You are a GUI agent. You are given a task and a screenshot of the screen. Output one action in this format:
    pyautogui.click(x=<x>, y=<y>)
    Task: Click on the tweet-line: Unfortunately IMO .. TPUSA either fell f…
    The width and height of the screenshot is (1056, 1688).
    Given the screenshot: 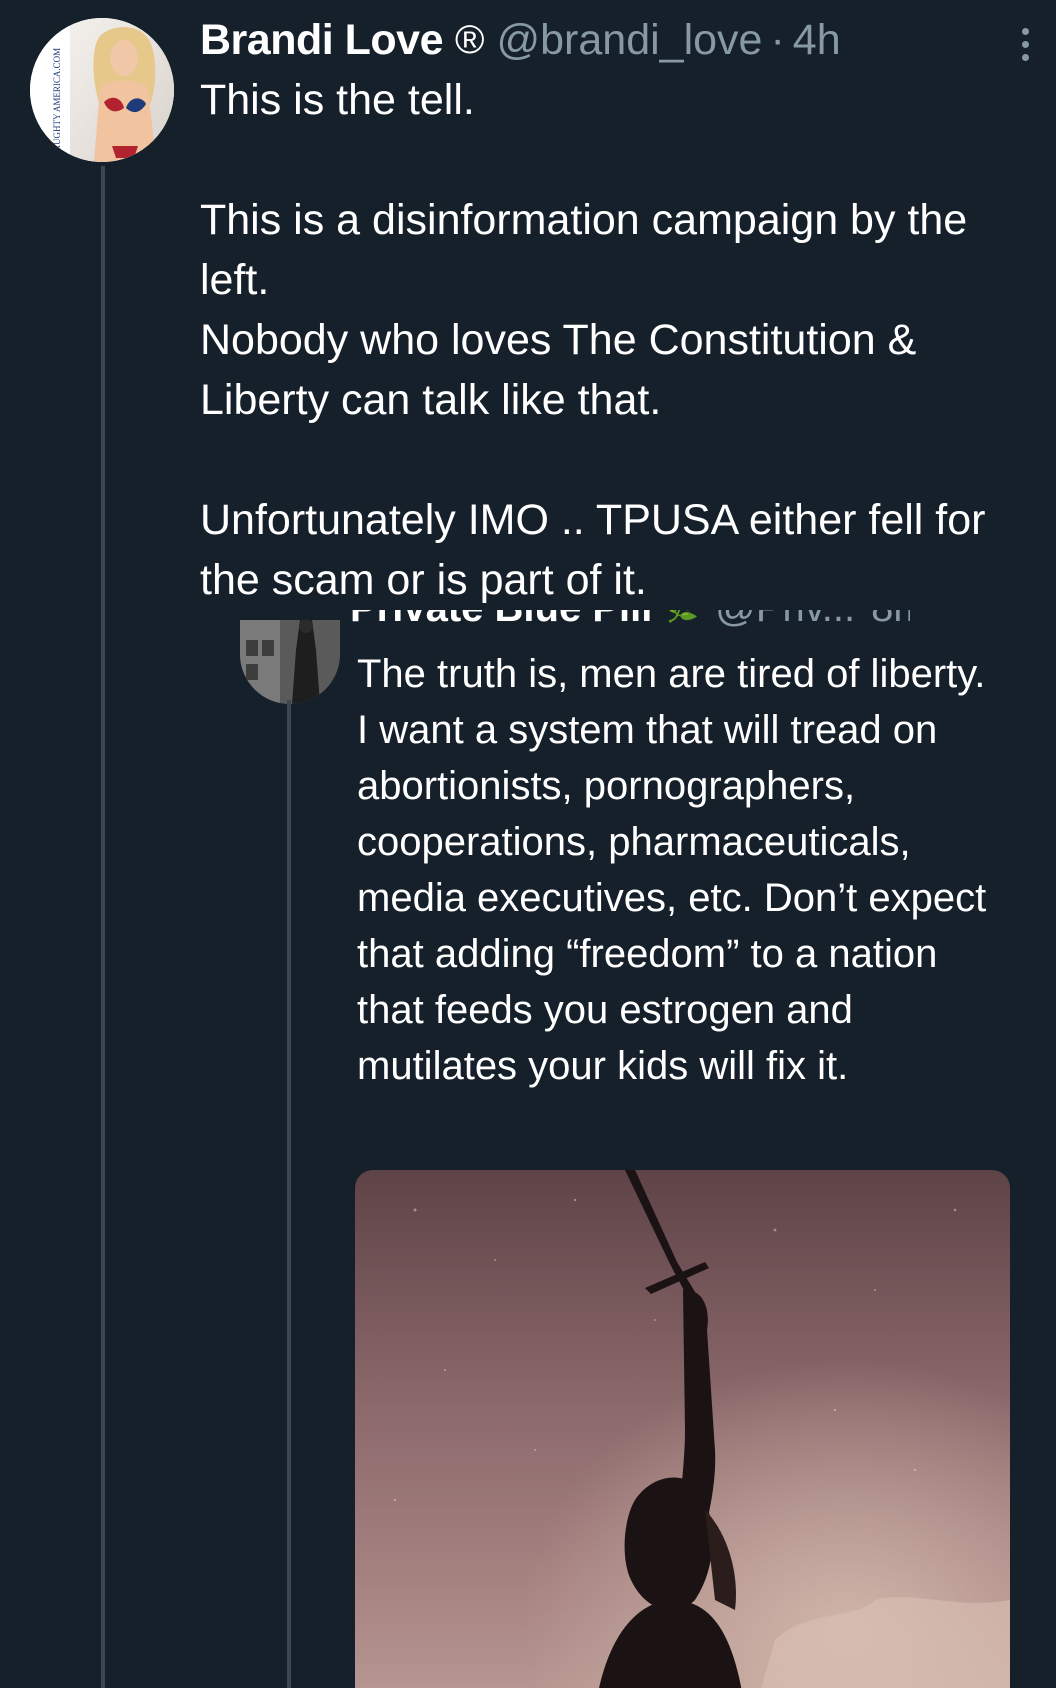 What is the action you would take?
    pyautogui.click(x=599, y=550)
    